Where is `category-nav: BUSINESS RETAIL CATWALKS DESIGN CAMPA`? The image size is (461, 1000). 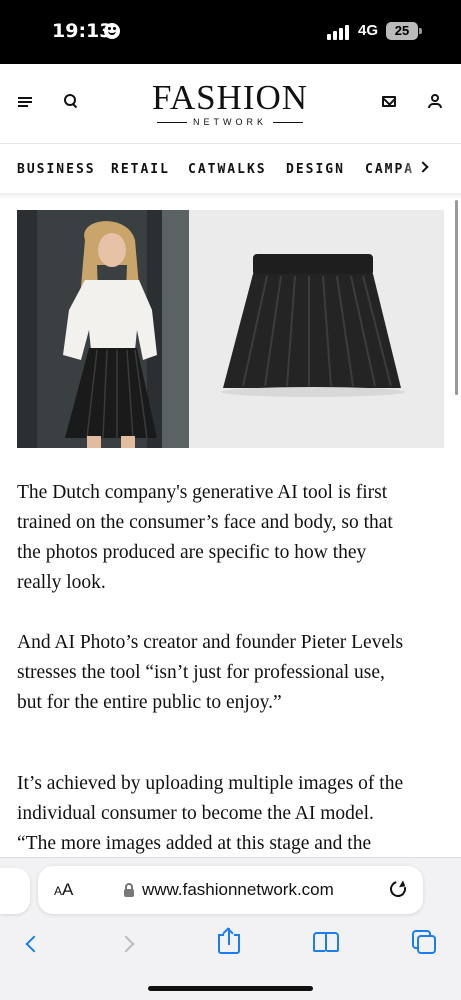
category-nav: BUSINESS RETAIL CATWALKS DESIGN CAMPA is located at coordinates (230, 169).